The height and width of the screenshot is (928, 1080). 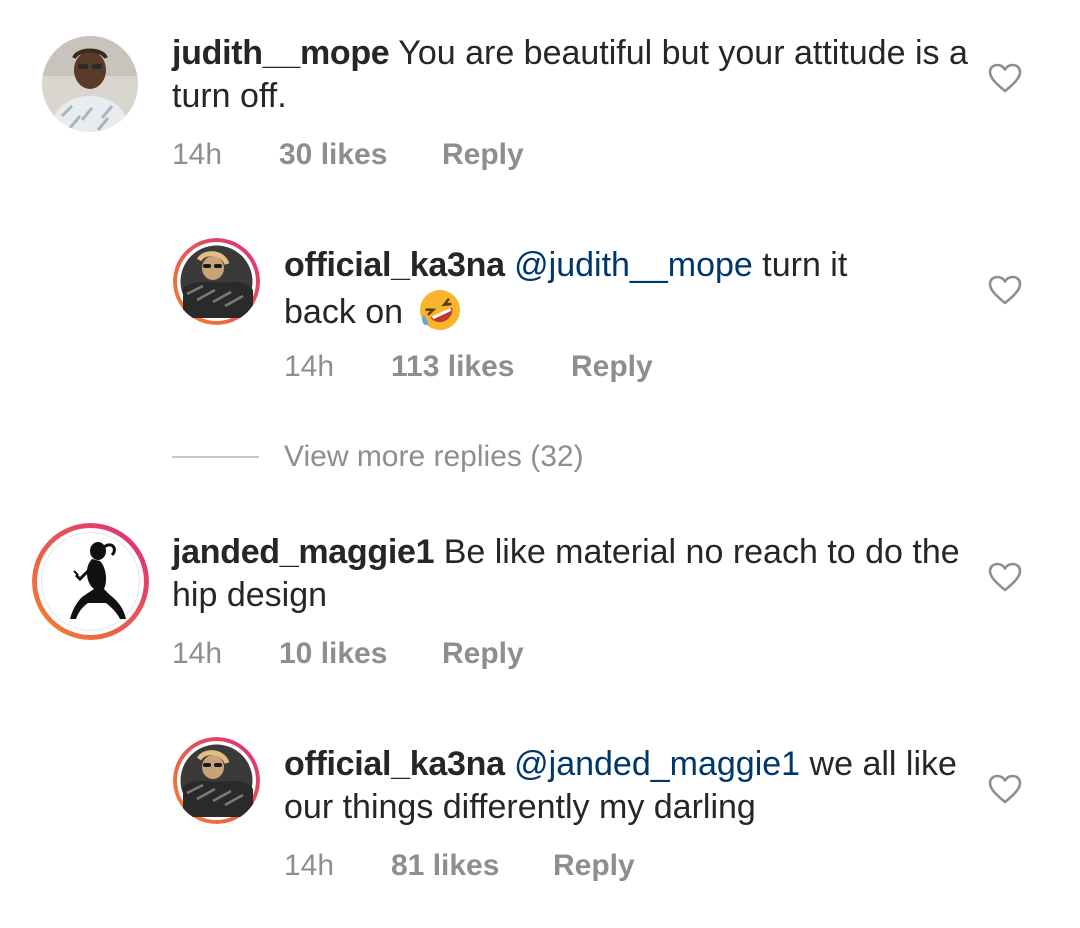 I want to click on comment-username: janded_maggie1, so click(x=303, y=552).